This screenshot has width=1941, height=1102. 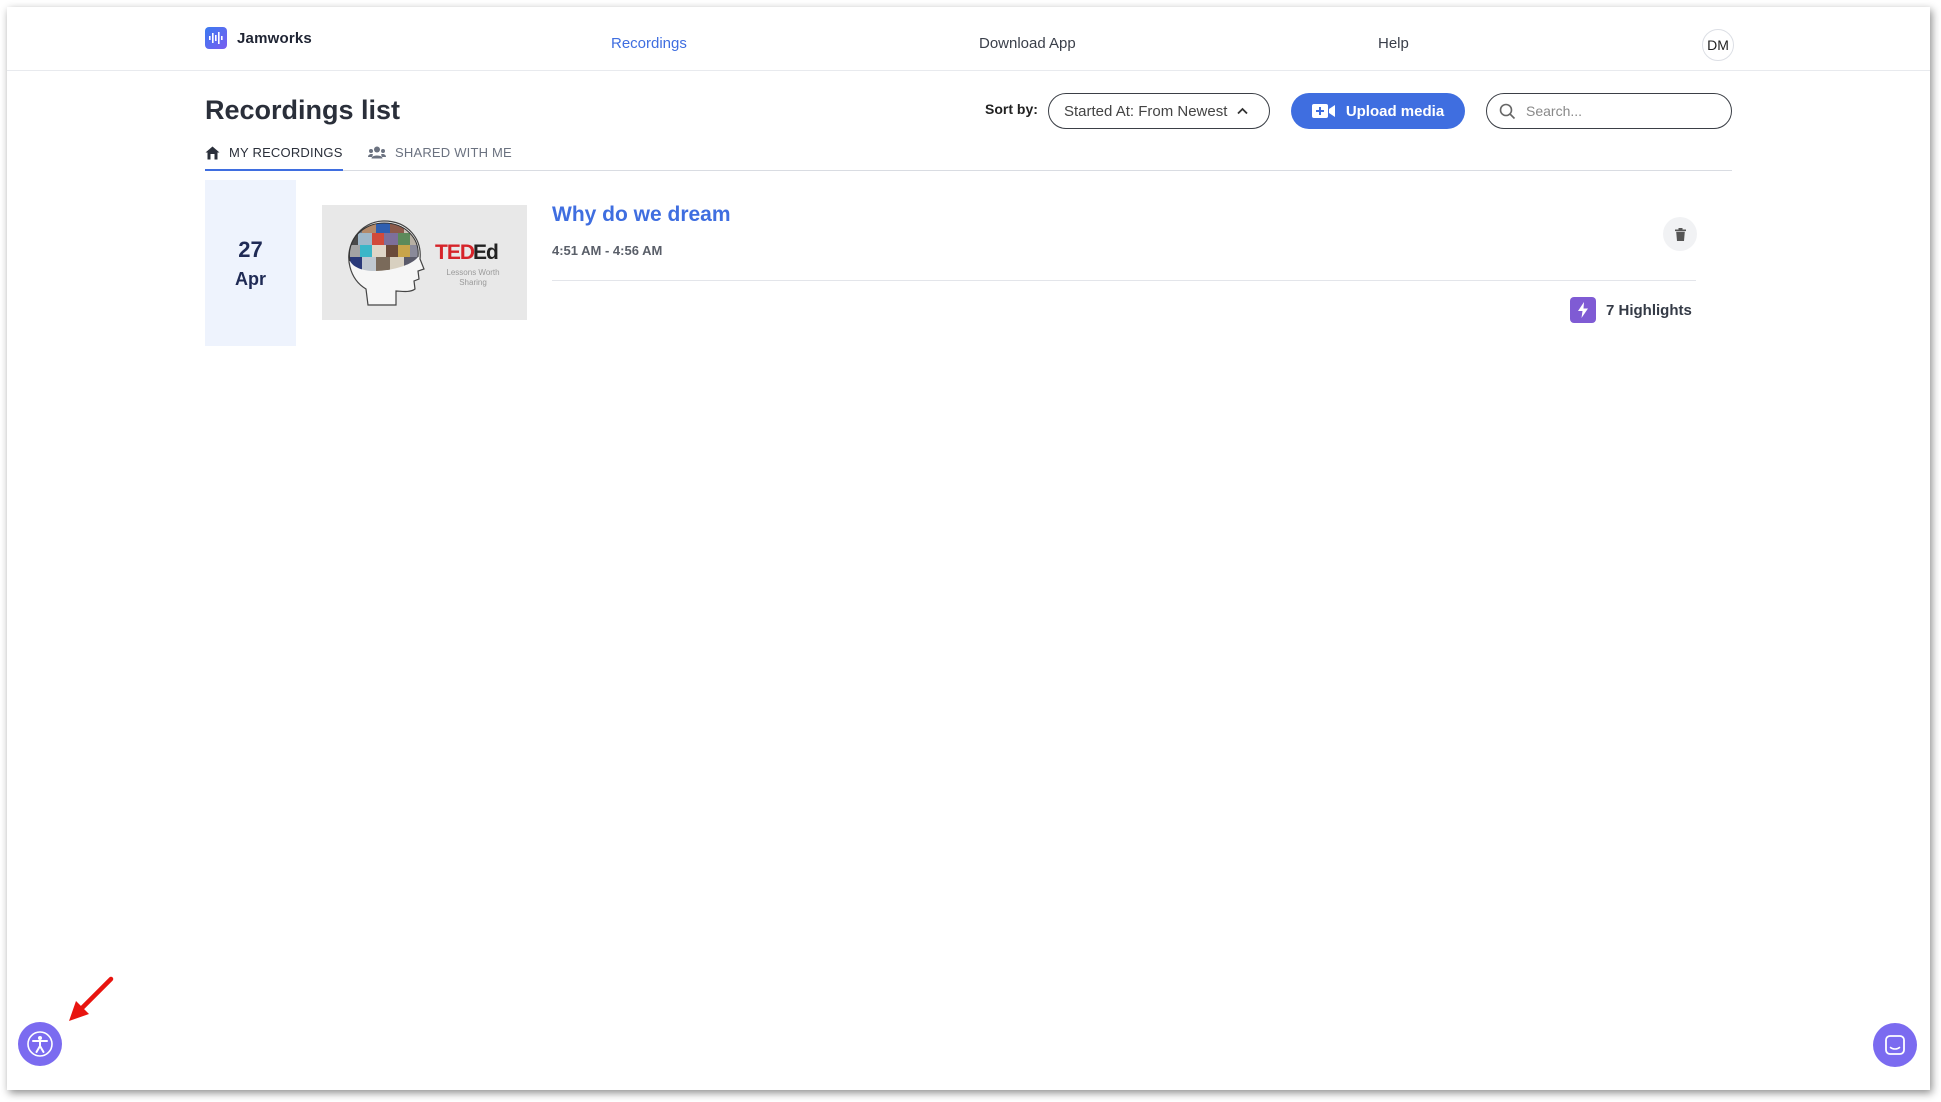 What do you see at coordinates (286, 152) in the screenshot?
I see `tab-my-recordings-label: MY RECORDINGS` at bounding box center [286, 152].